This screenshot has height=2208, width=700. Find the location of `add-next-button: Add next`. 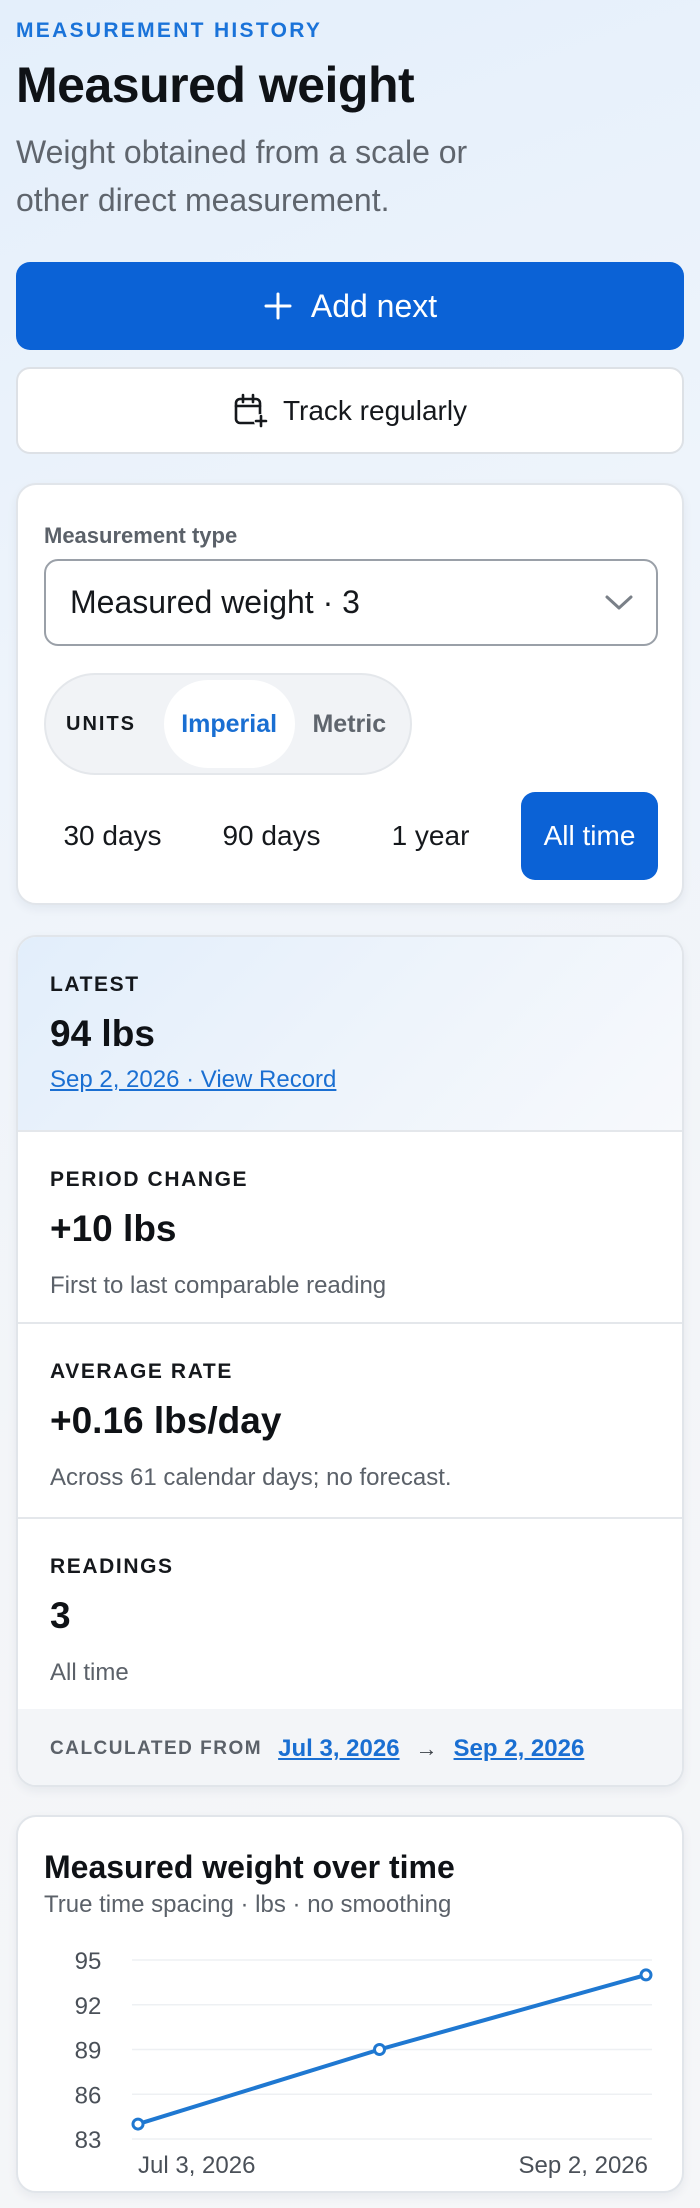

add-next-button: Add next is located at coordinates (350, 306).